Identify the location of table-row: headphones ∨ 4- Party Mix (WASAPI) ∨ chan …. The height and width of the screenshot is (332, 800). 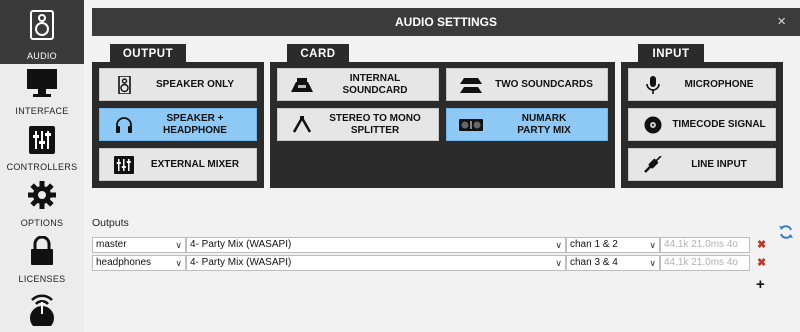
(429, 263).